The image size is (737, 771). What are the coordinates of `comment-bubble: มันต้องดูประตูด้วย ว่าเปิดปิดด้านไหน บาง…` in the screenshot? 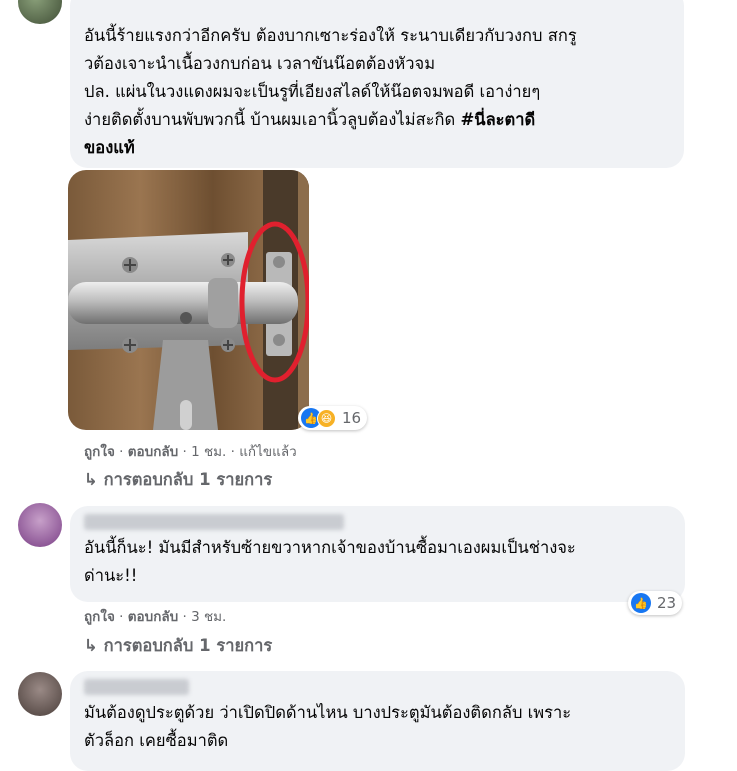 It's located at (377, 721).